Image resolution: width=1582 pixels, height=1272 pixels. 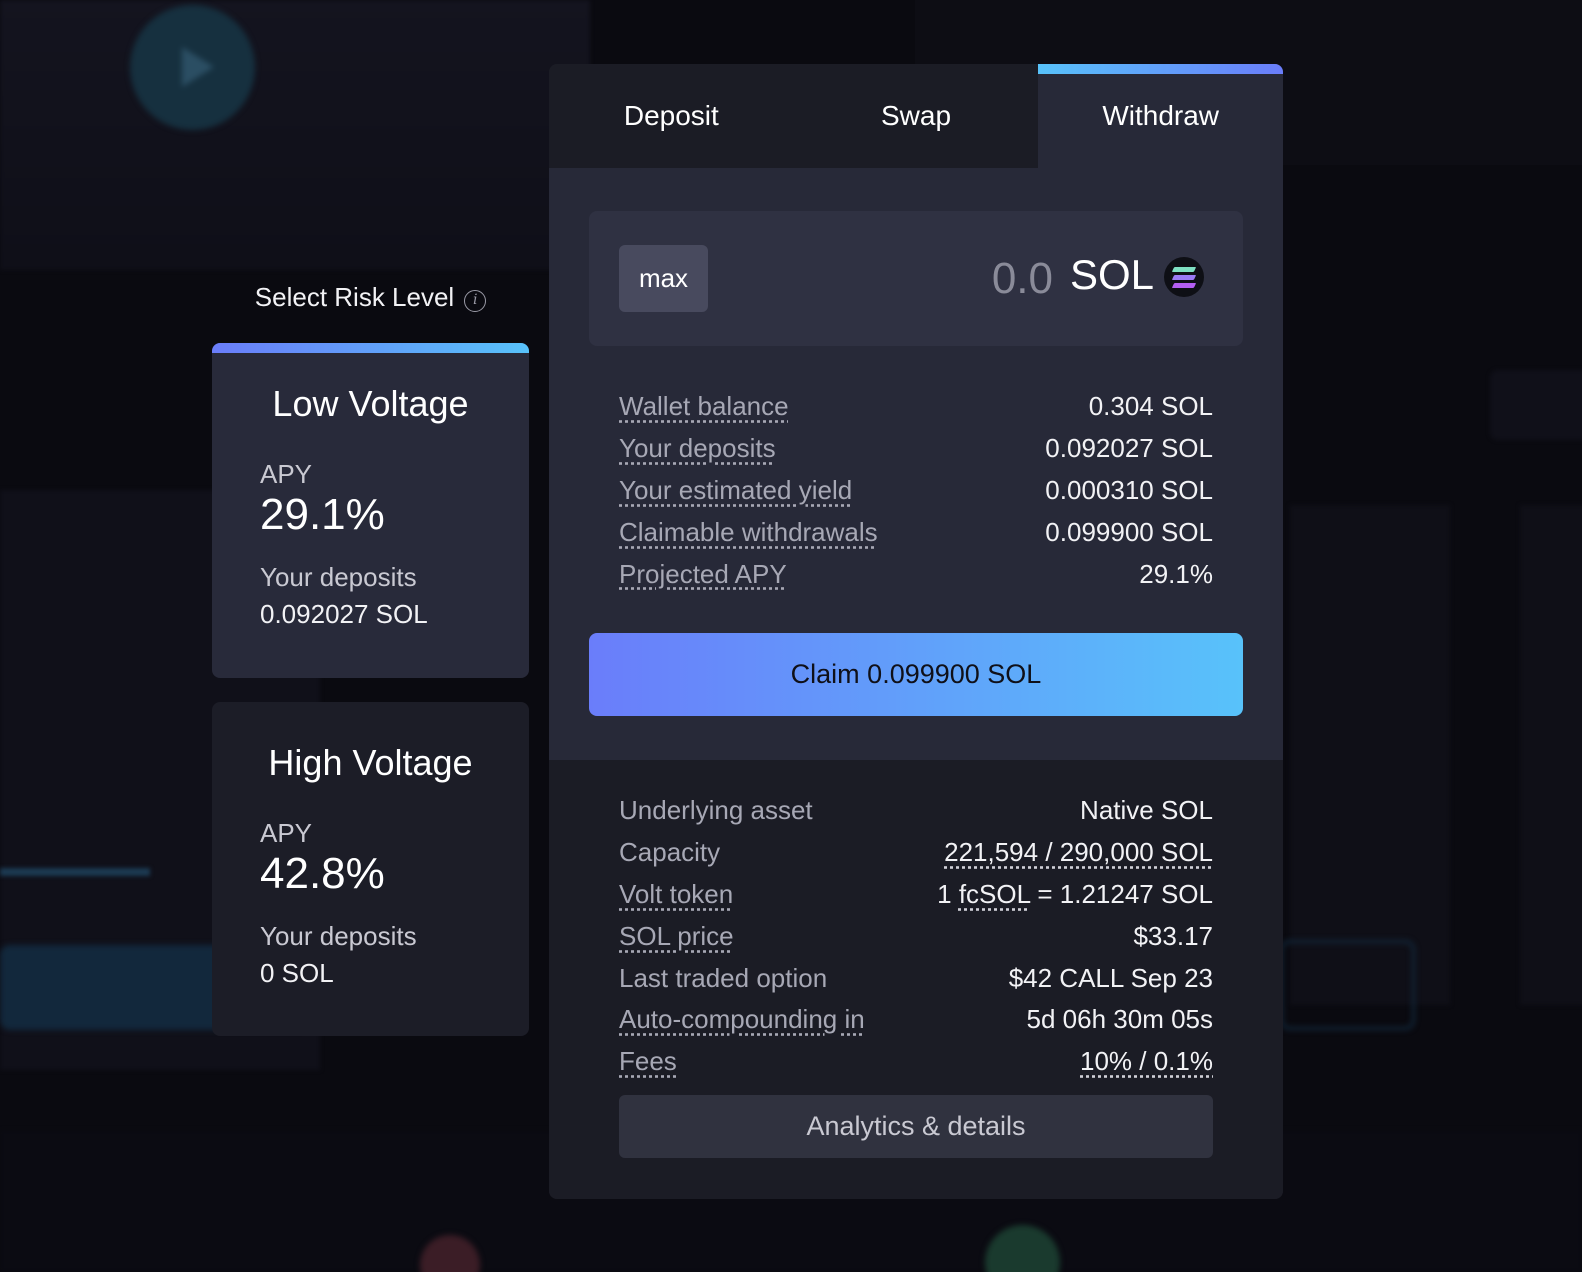 I want to click on detail-row-capacity: Capacity 221,594 / 290,000 SOL, so click(x=916, y=853).